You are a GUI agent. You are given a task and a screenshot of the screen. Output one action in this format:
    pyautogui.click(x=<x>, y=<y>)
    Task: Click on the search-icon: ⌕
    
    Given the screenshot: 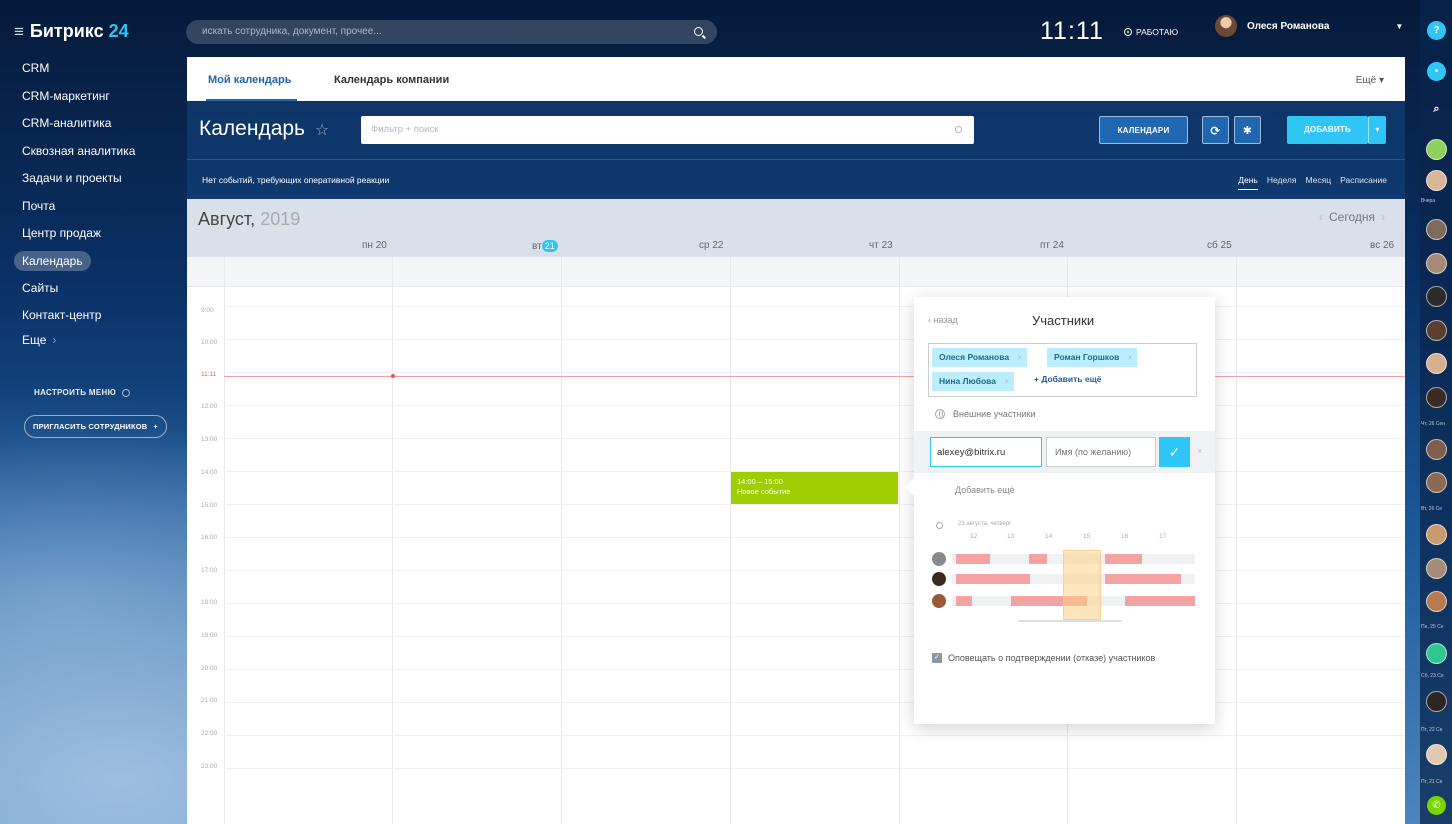 What is the action you would take?
    pyautogui.click(x=1436, y=109)
    